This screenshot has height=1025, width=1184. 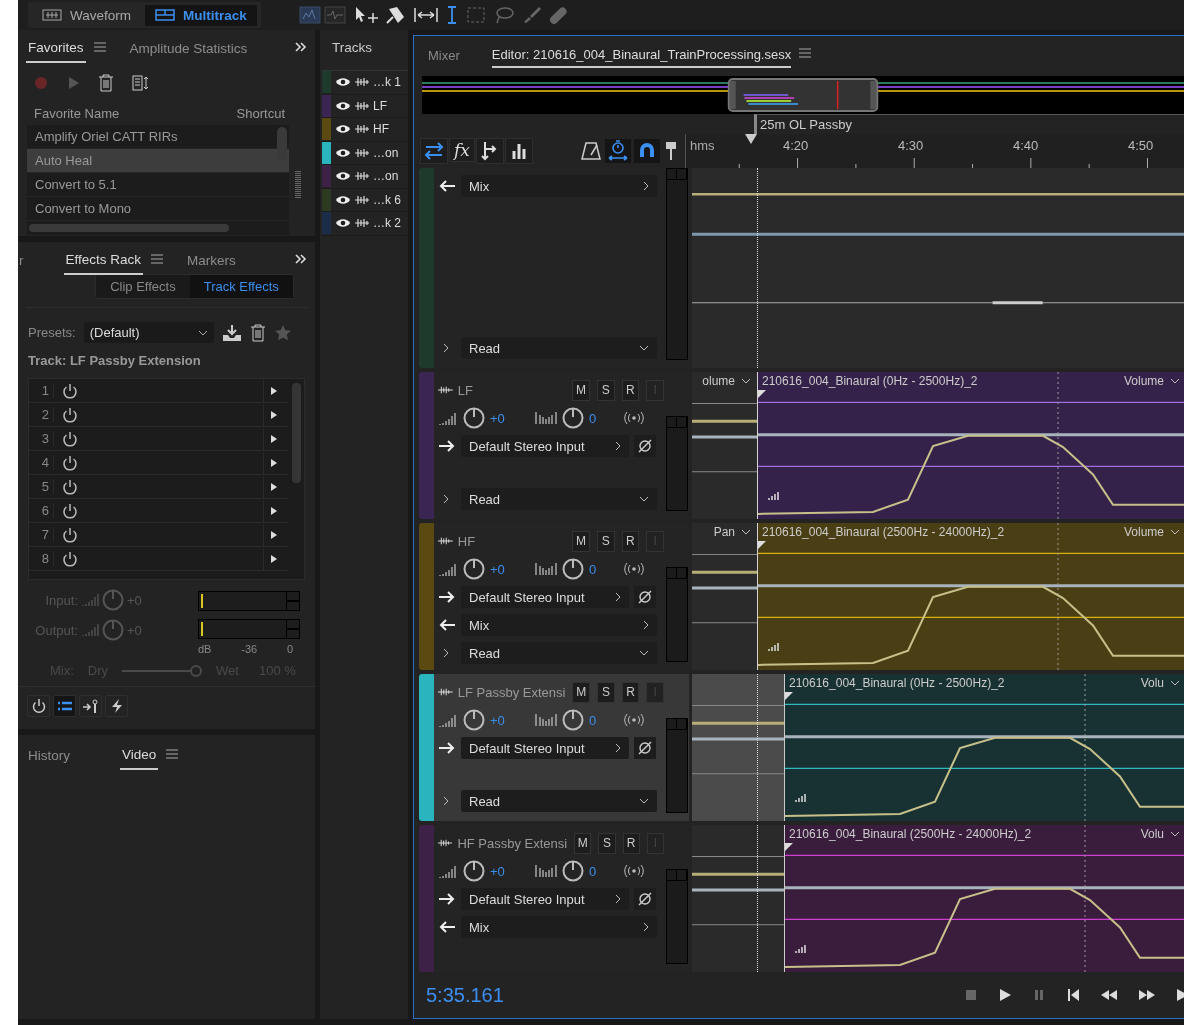 What do you see at coordinates (231, 332) in the screenshot?
I see `download-icon` at bounding box center [231, 332].